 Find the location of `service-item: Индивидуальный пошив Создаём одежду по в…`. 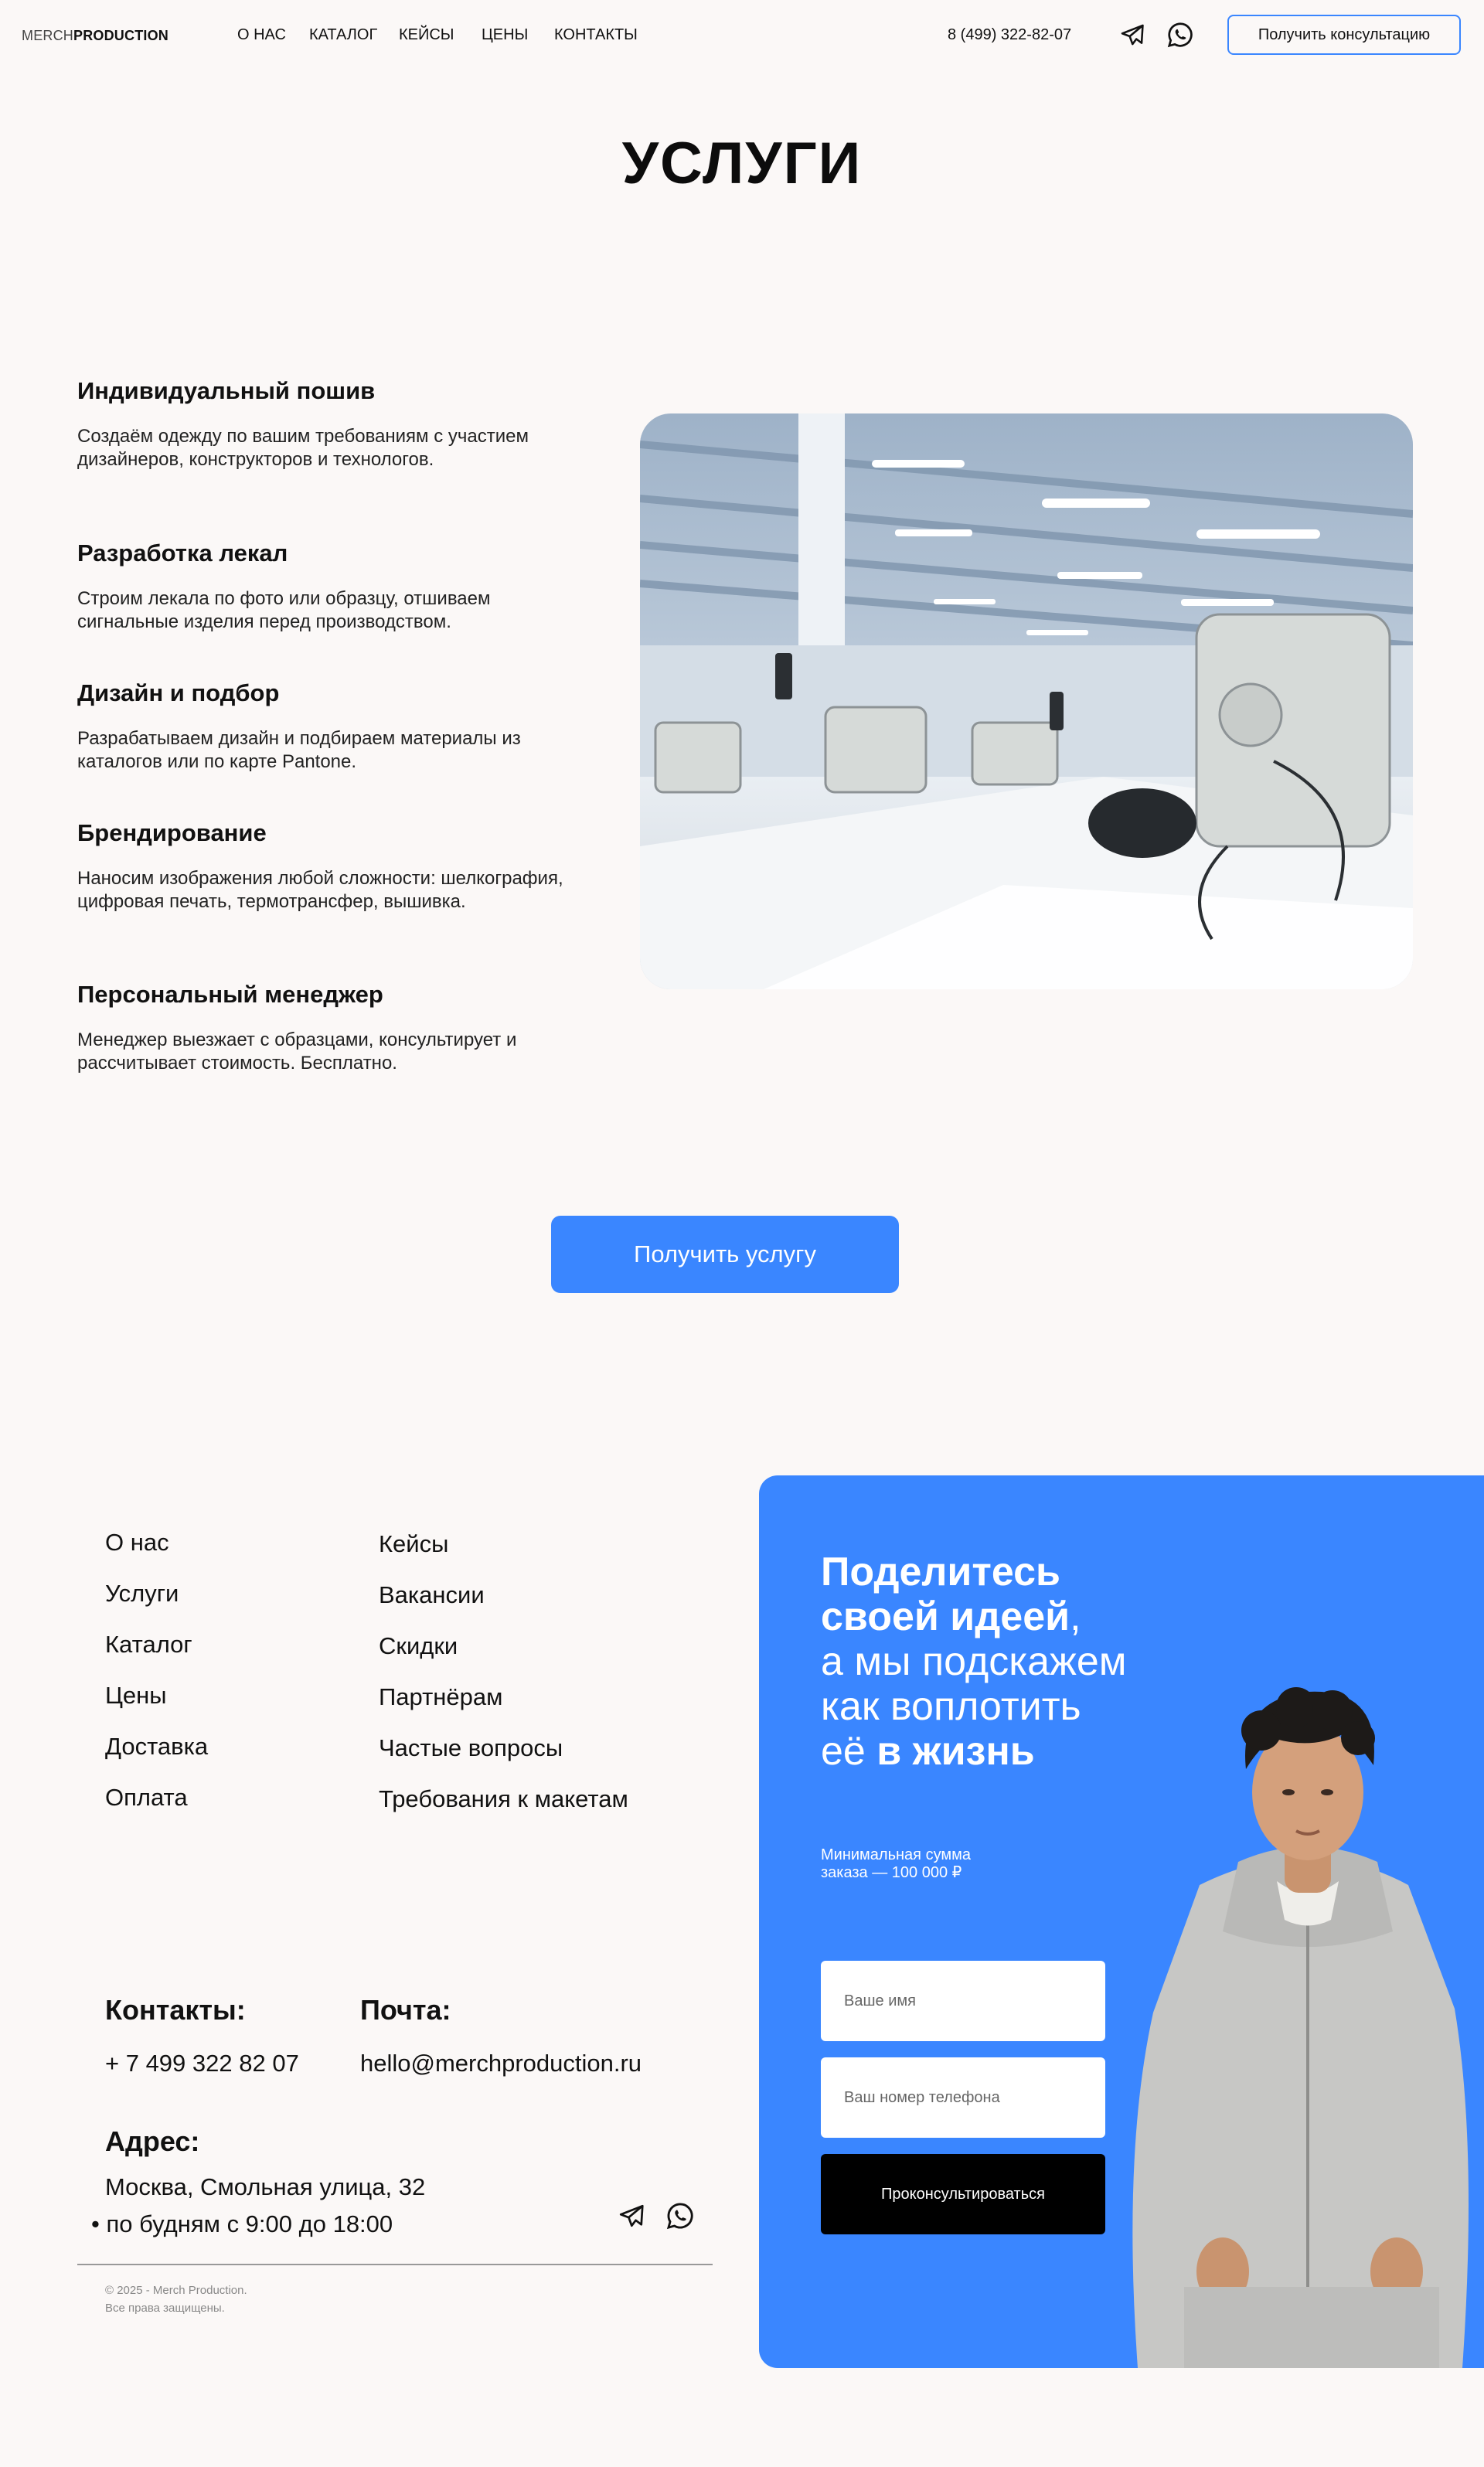

service-item: Индивидуальный пошив Создаём одежду по в… is located at coordinates (332, 424).